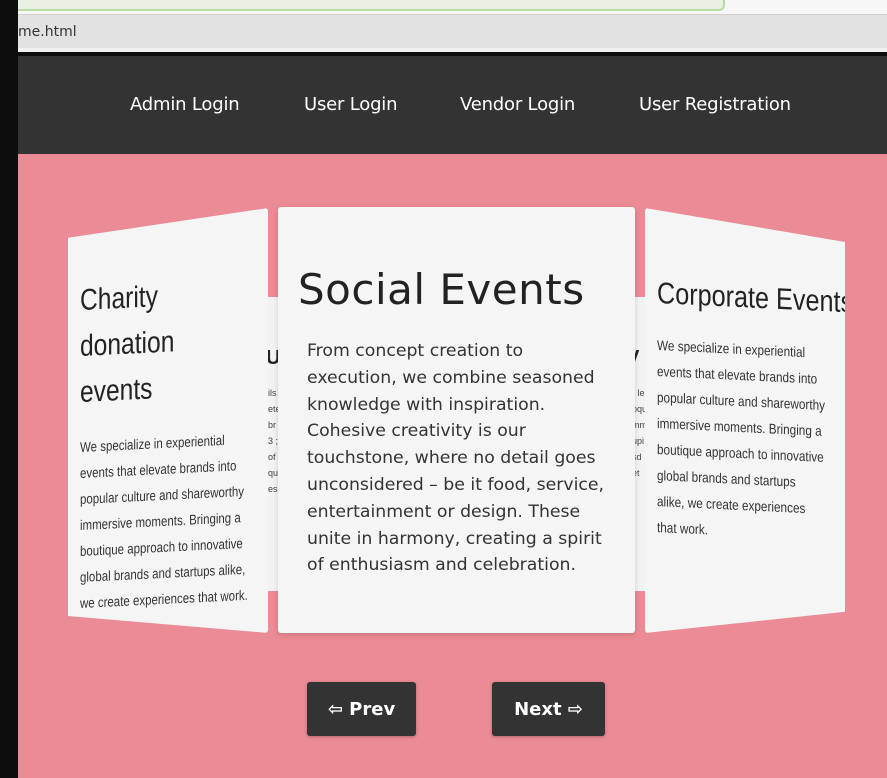 The image size is (887, 778). Describe the element at coordinates (185, 104) in the screenshot. I see `nav-admin-login: Admin Login` at that location.